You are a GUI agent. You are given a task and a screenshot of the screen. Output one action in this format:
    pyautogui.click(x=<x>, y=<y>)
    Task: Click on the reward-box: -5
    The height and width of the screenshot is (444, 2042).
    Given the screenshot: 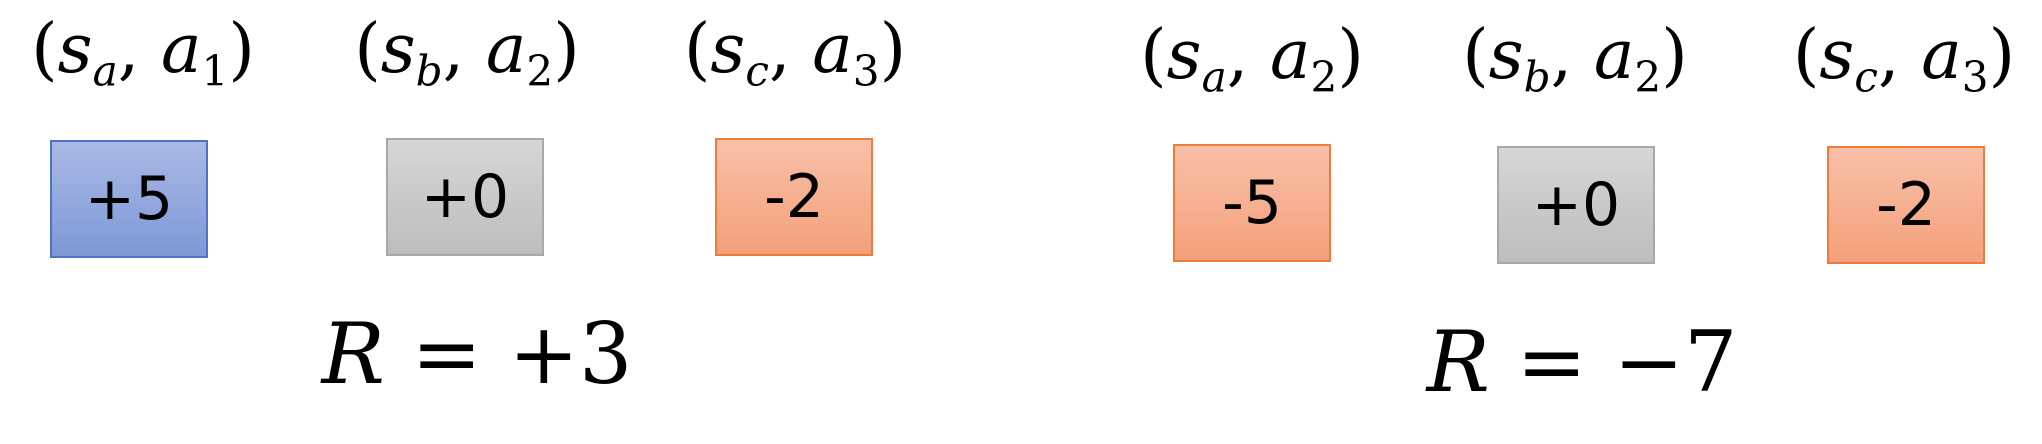 What is the action you would take?
    pyautogui.click(x=1252, y=203)
    